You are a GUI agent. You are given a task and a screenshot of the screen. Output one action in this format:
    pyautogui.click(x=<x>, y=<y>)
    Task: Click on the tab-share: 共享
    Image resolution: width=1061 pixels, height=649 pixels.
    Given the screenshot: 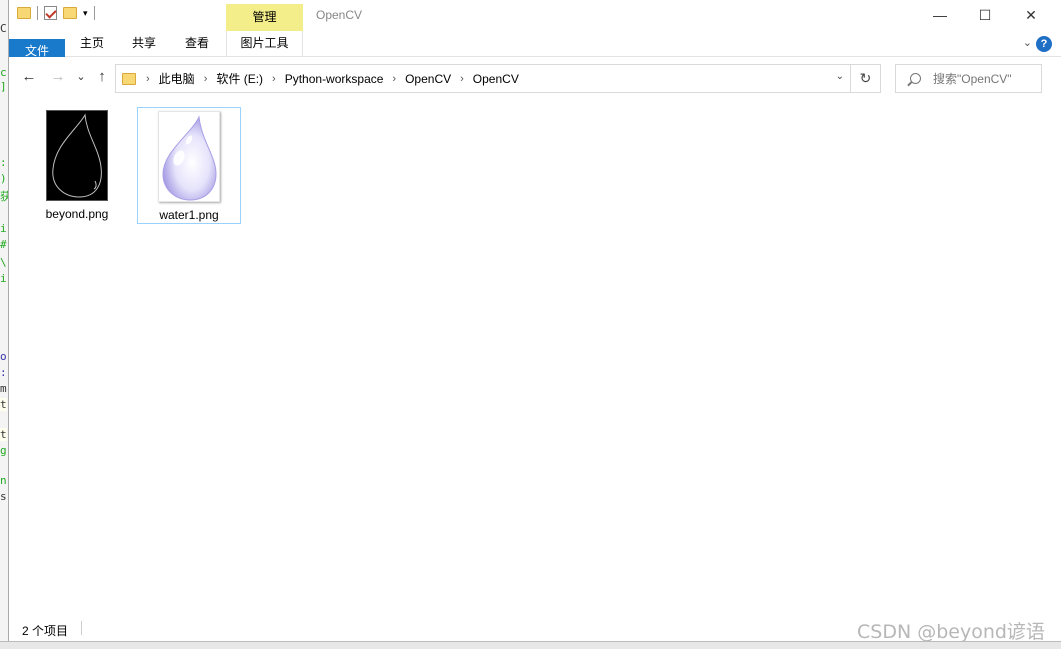 What is the action you would take?
    pyautogui.click(x=144, y=43)
    